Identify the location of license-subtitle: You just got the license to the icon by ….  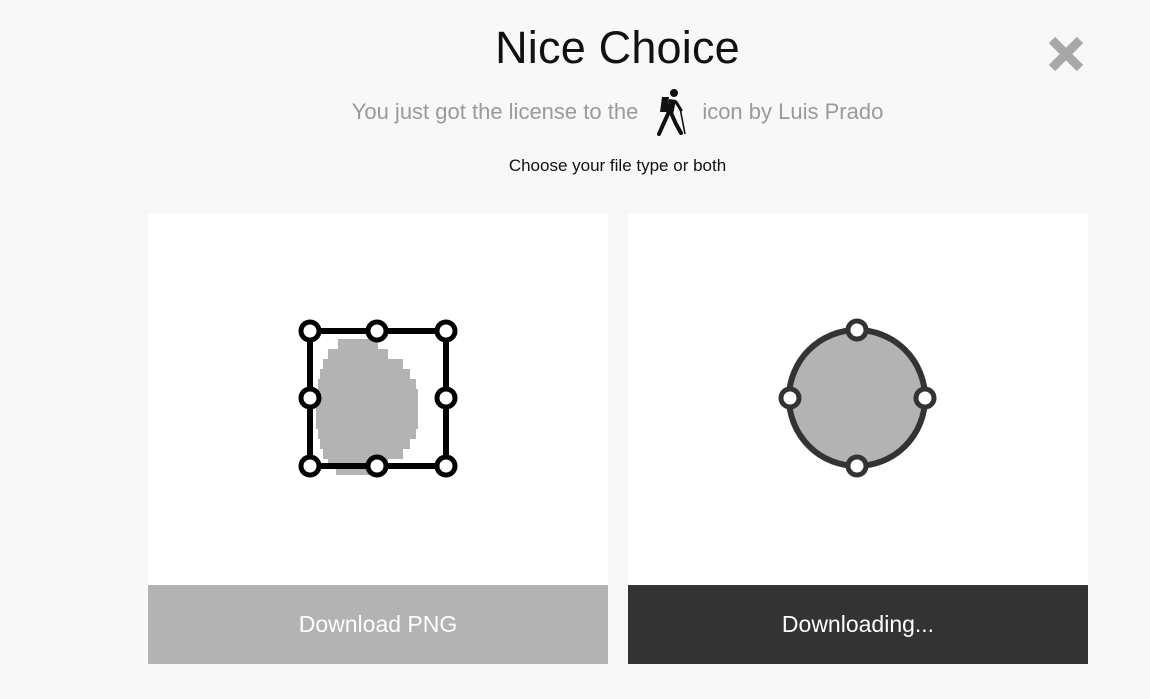
(575, 112).